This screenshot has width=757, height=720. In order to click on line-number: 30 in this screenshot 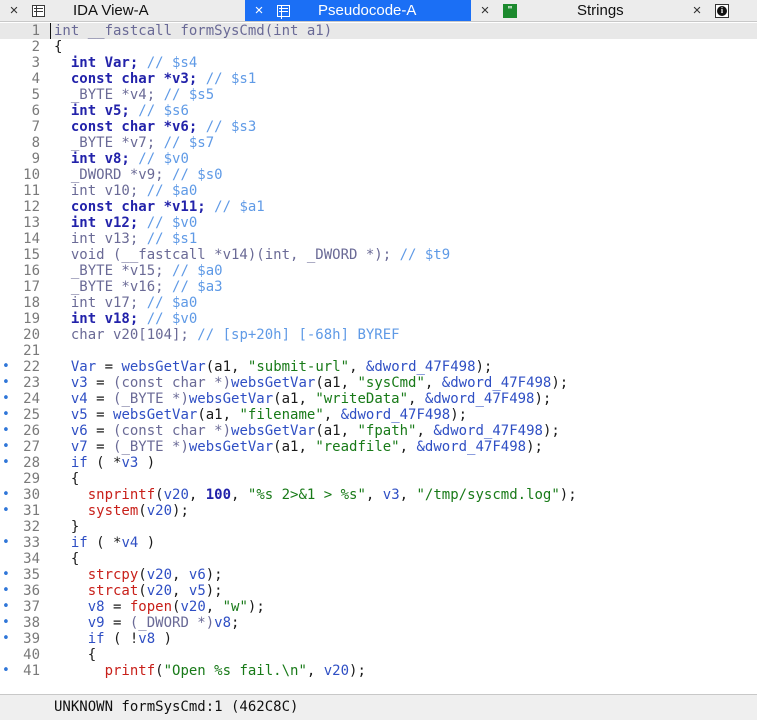, I will do `click(31, 495)`.